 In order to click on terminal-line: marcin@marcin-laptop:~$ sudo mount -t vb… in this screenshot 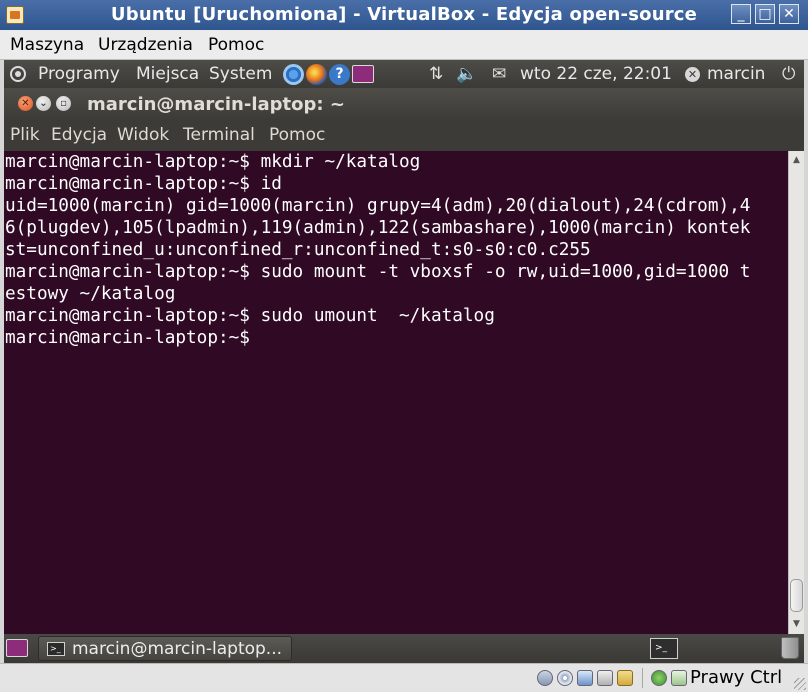, I will do `click(378, 272)`.